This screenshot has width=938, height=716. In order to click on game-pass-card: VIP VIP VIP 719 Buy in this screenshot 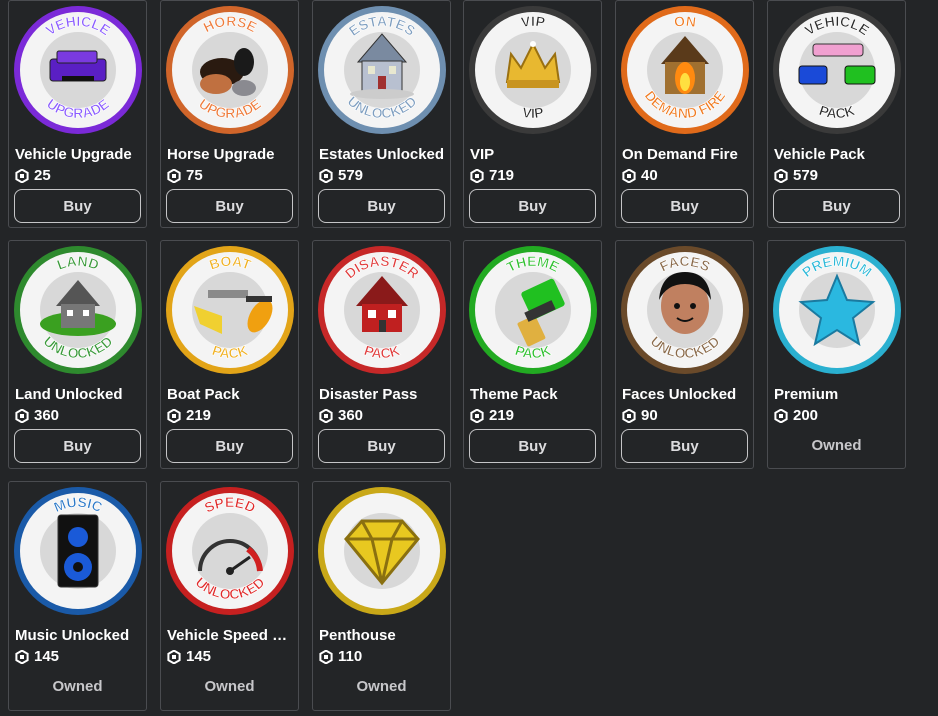, I will do `click(532, 114)`.